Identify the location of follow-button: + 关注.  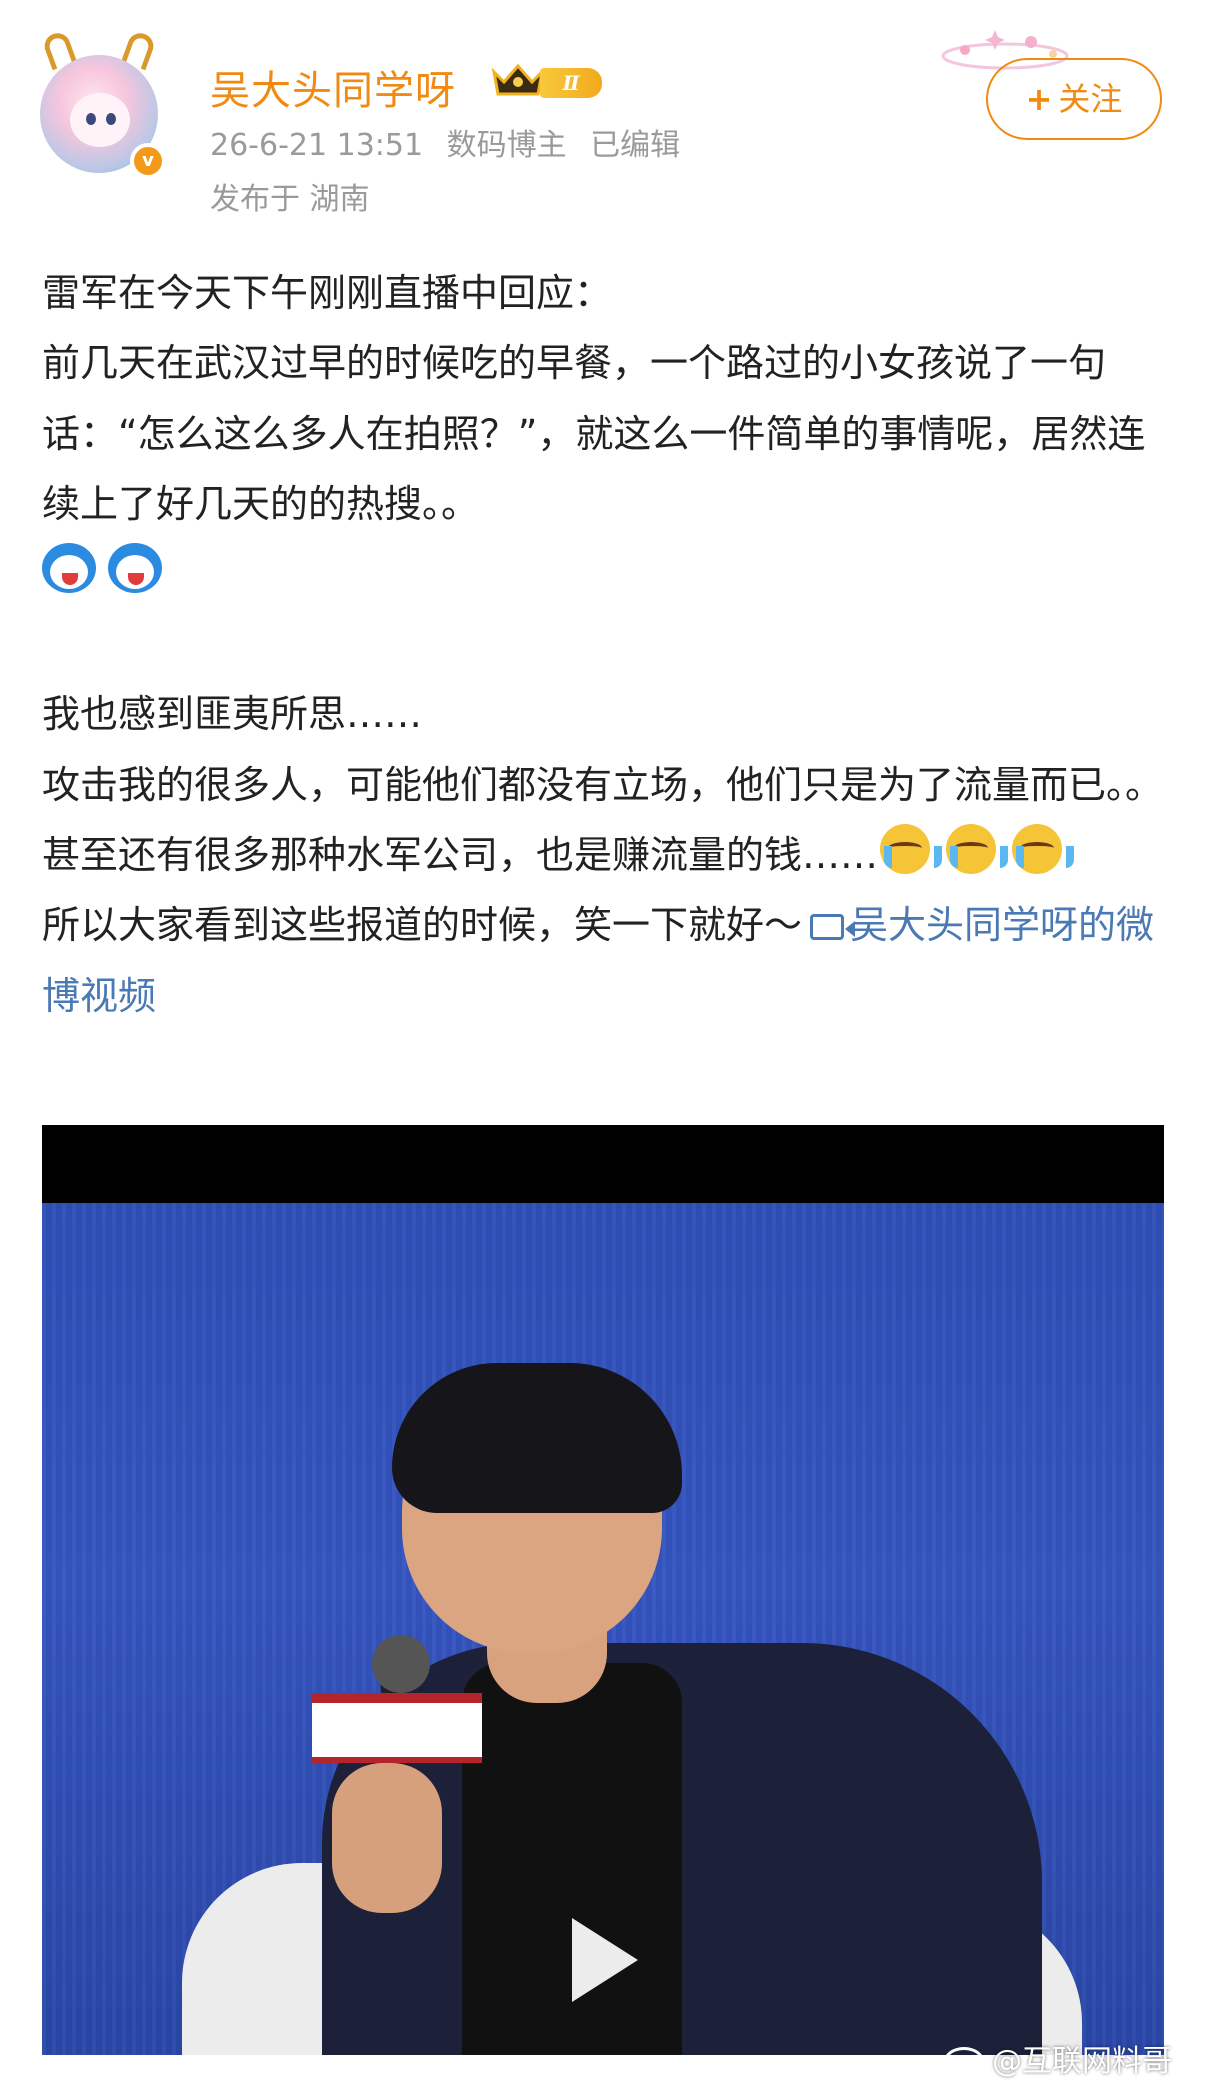
(1074, 99).